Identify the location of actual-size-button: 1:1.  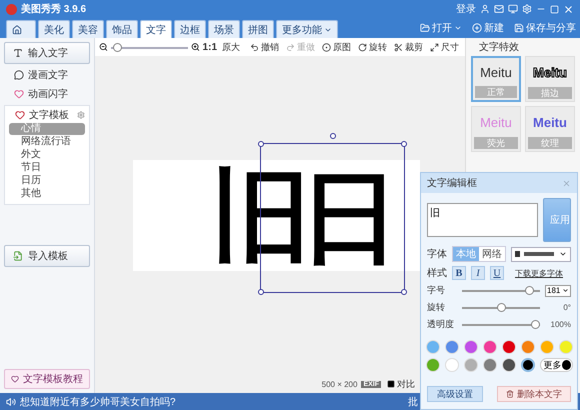
(209, 47).